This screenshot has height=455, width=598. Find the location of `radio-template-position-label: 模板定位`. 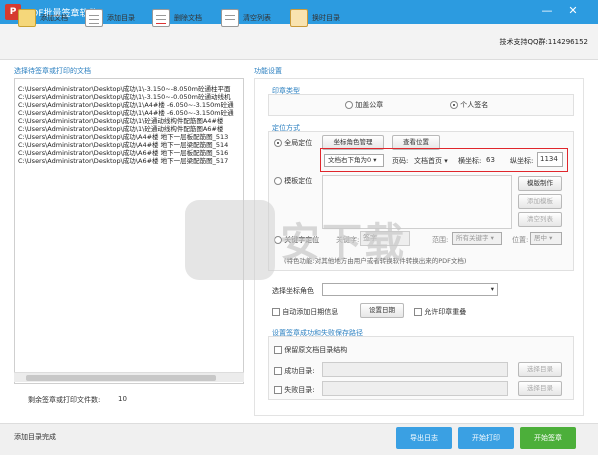

radio-template-position-label: 模板定位 is located at coordinates (298, 181).